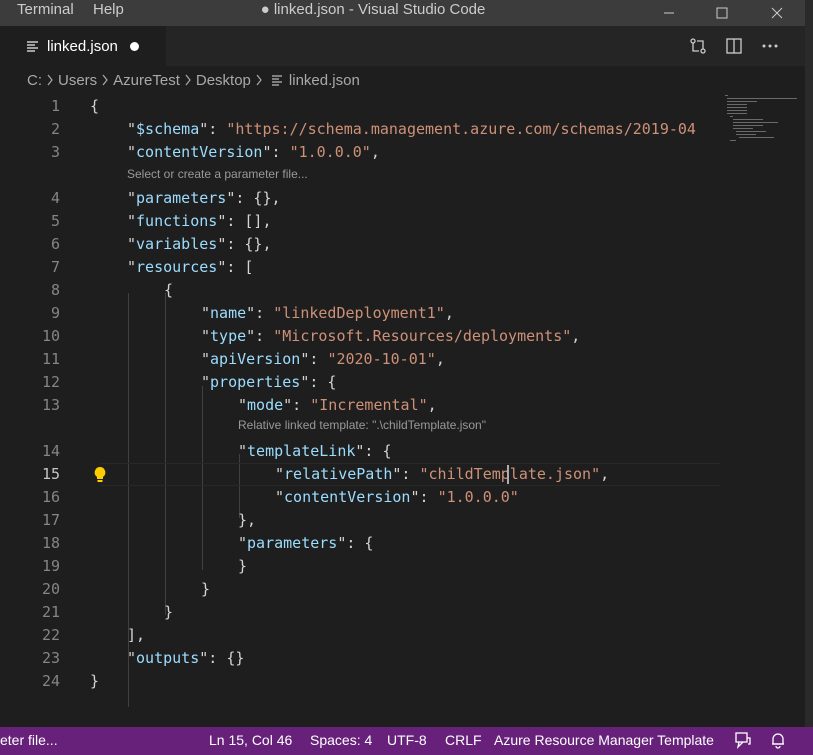 This screenshot has height=755, width=813. Describe the element at coordinates (250, 740) in the screenshot. I see `status-cursor-position: Ln 15, Col 46` at that location.